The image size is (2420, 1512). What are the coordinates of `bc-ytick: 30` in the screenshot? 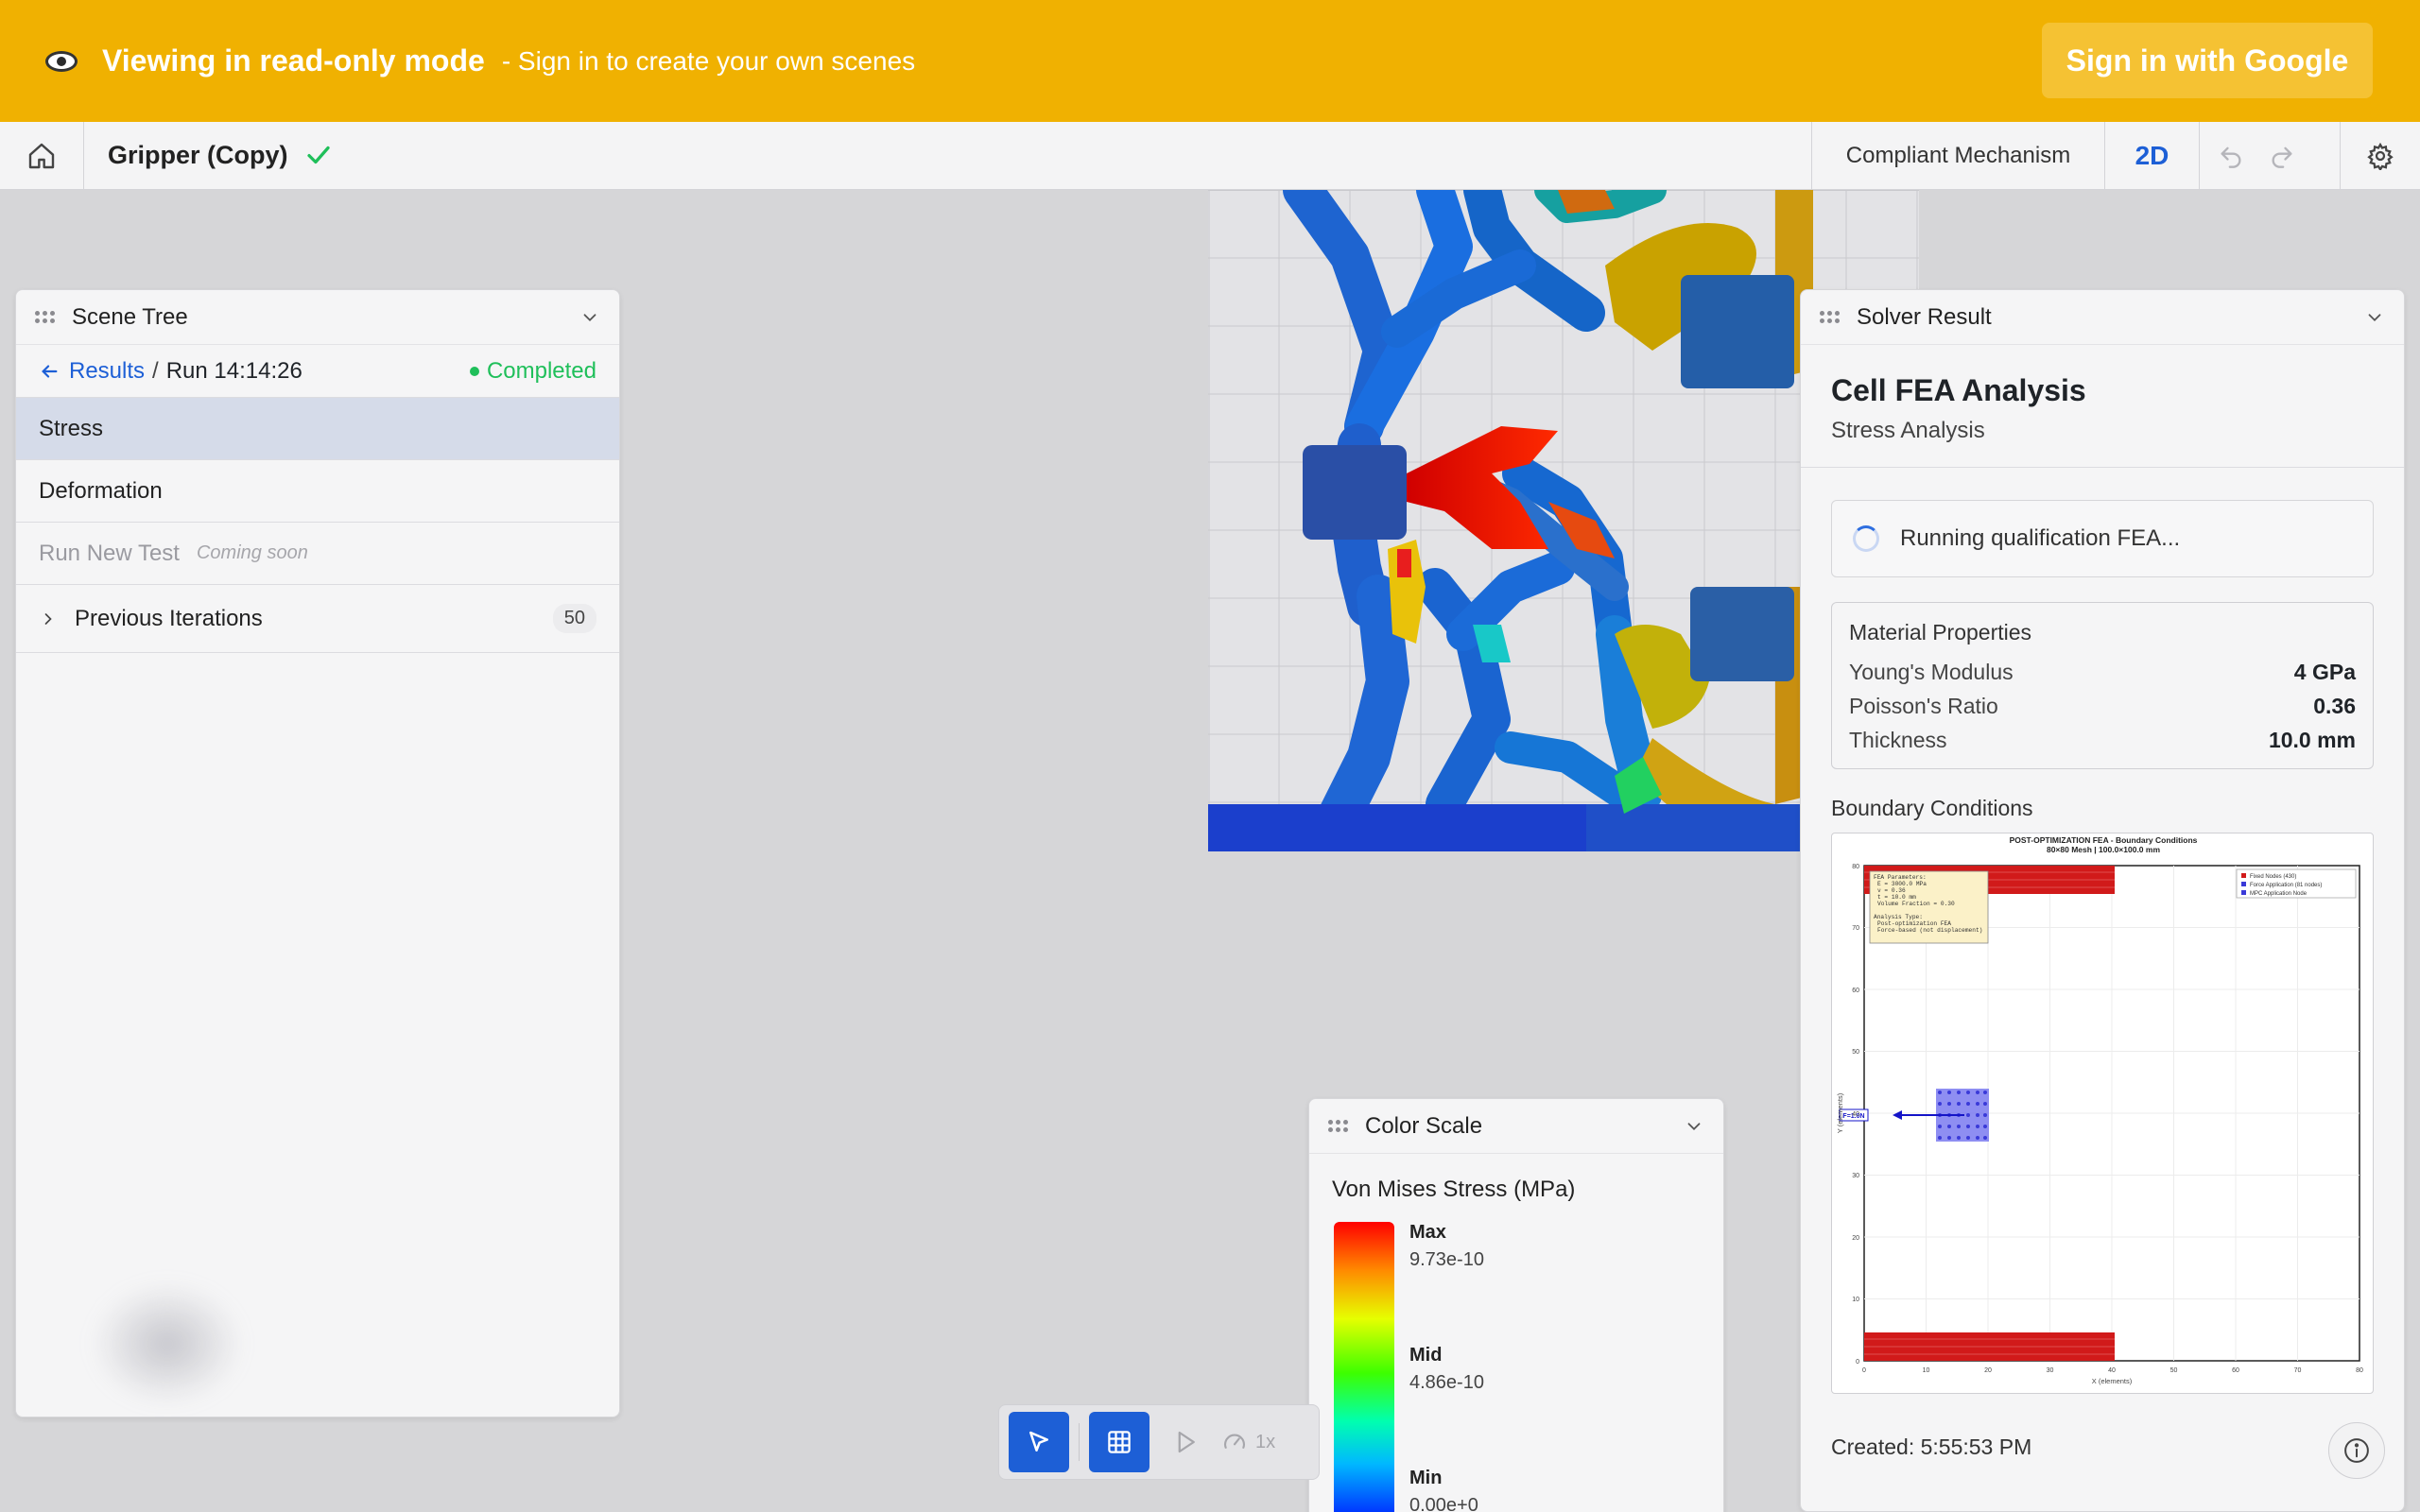 It's located at (1855, 1176).